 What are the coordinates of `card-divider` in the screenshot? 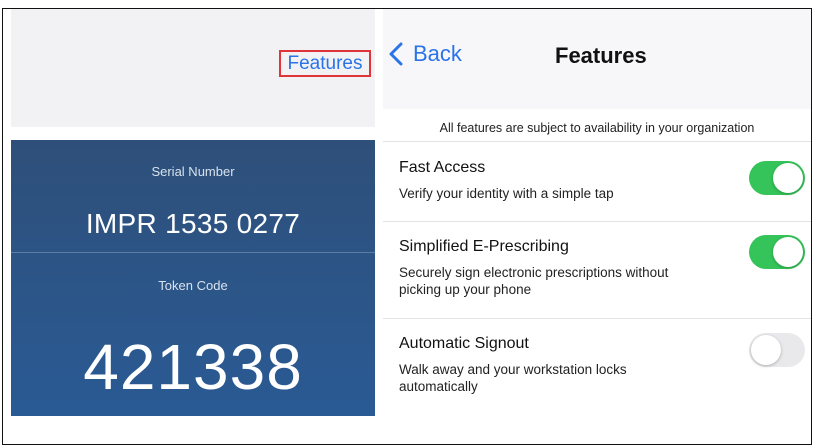 It's located at (193, 252).